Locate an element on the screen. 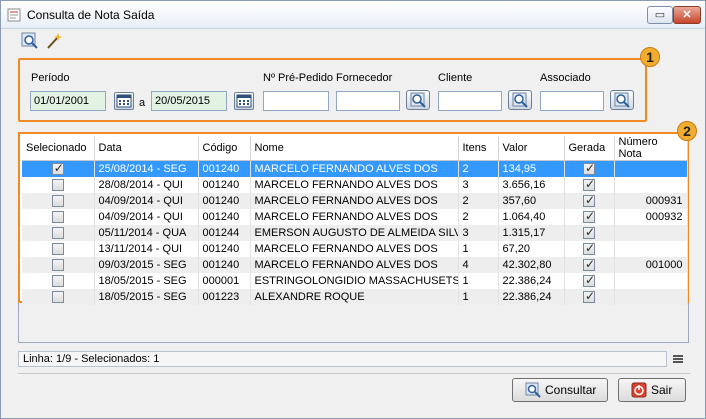 Image resolution: width=706 pixels, height=419 pixels. cell-valor: 1.064,40 is located at coordinates (531, 216).